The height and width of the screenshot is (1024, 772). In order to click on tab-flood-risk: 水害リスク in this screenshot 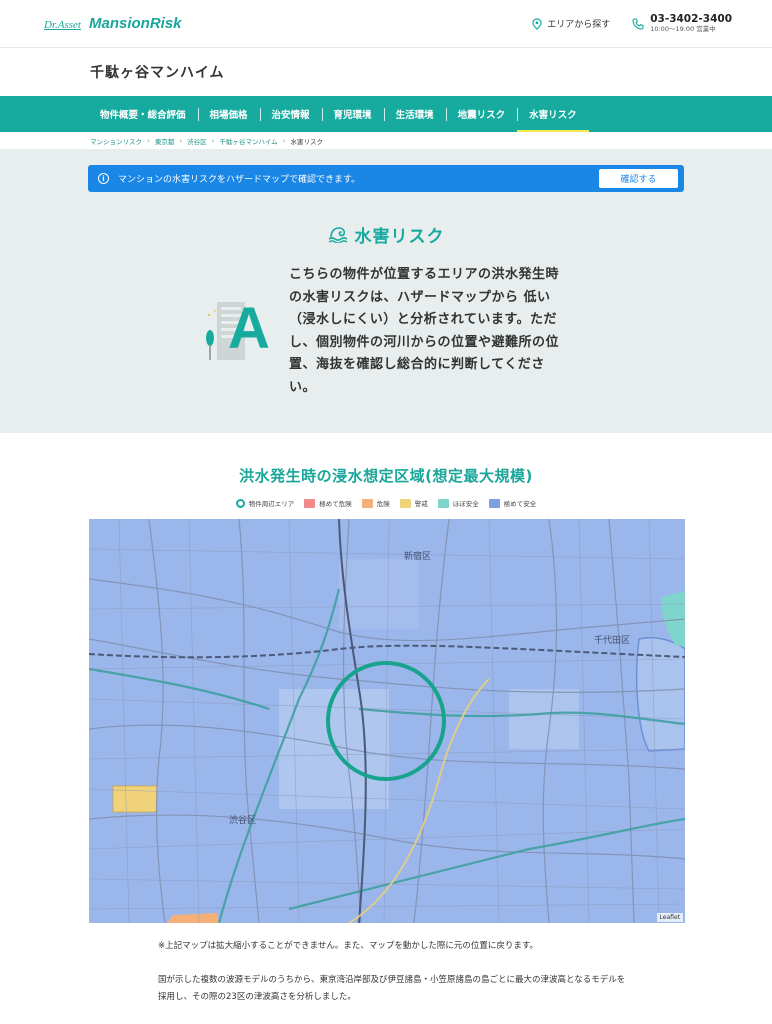, I will do `click(553, 114)`.